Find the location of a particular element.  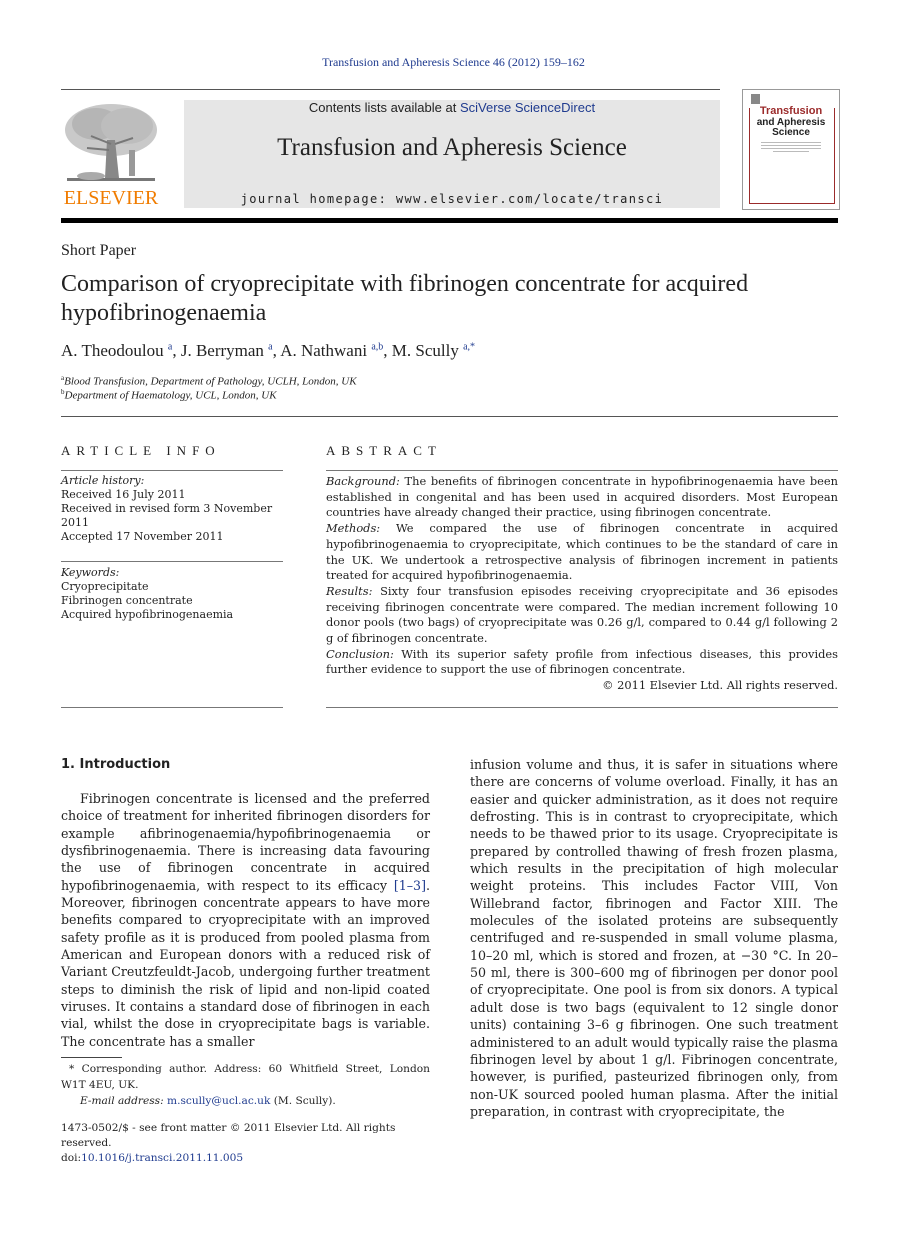

citation-link: [1–3] is located at coordinates (410, 885).